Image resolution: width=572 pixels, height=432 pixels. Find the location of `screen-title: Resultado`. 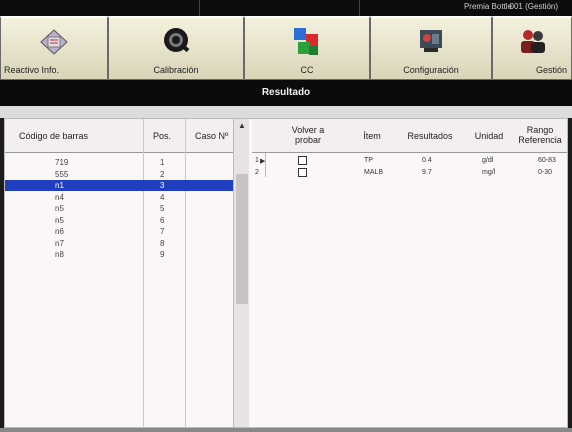

screen-title: Resultado is located at coordinates (286, 93).